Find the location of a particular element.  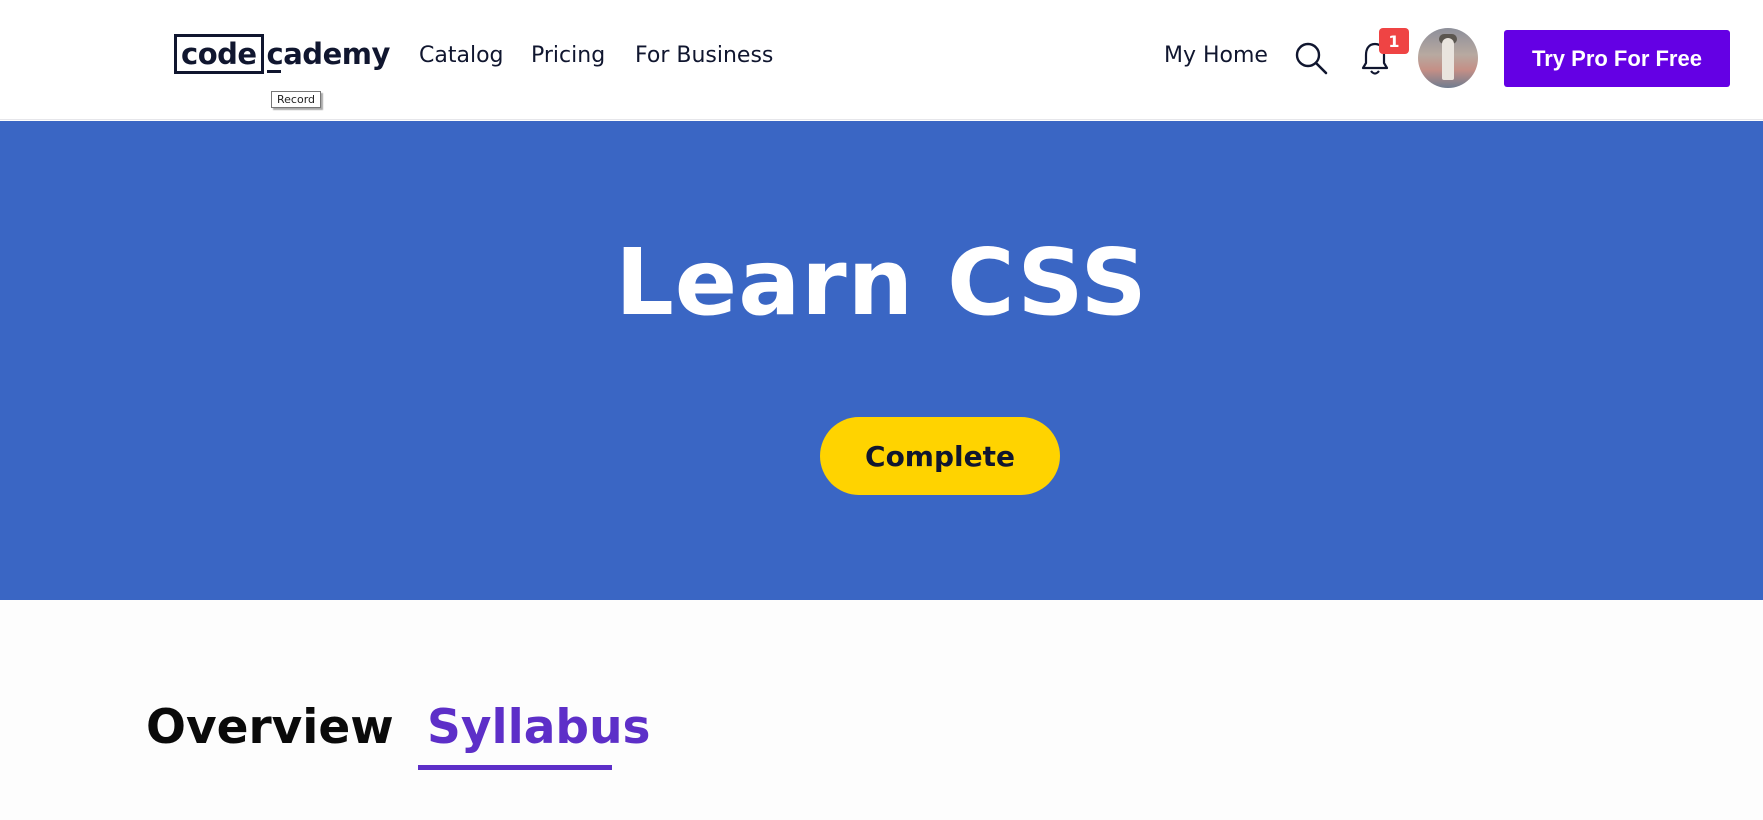

tab-syllabus: Syllabus is located at coordinates (539, 727).